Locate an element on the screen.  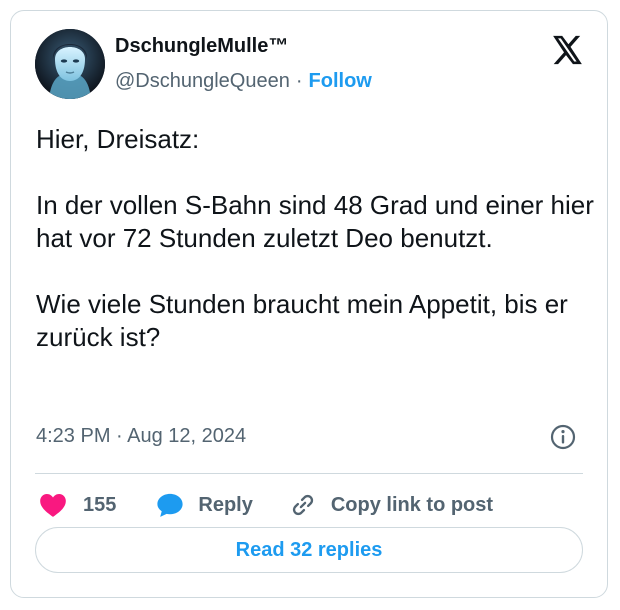
read-replies-button: Read 32 replies is located at coordinates (309, 550).